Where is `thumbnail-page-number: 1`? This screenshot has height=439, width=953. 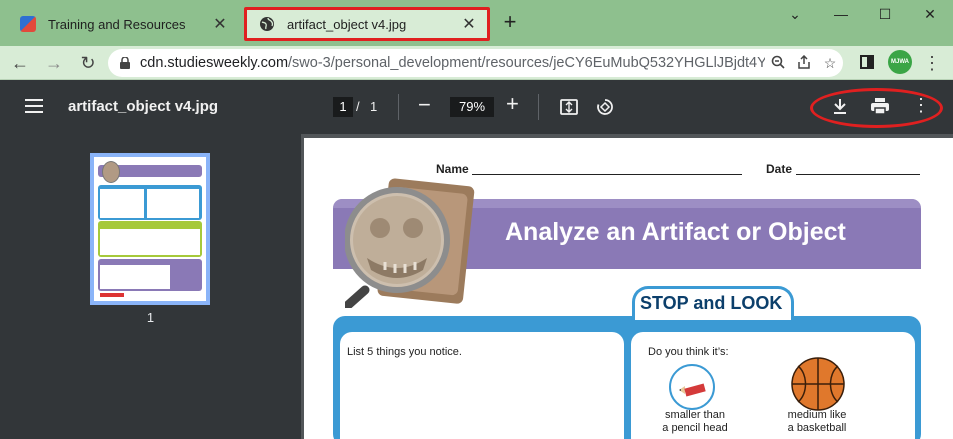
thumbnail-page-number: 1 is located at coordinates (150, 317).